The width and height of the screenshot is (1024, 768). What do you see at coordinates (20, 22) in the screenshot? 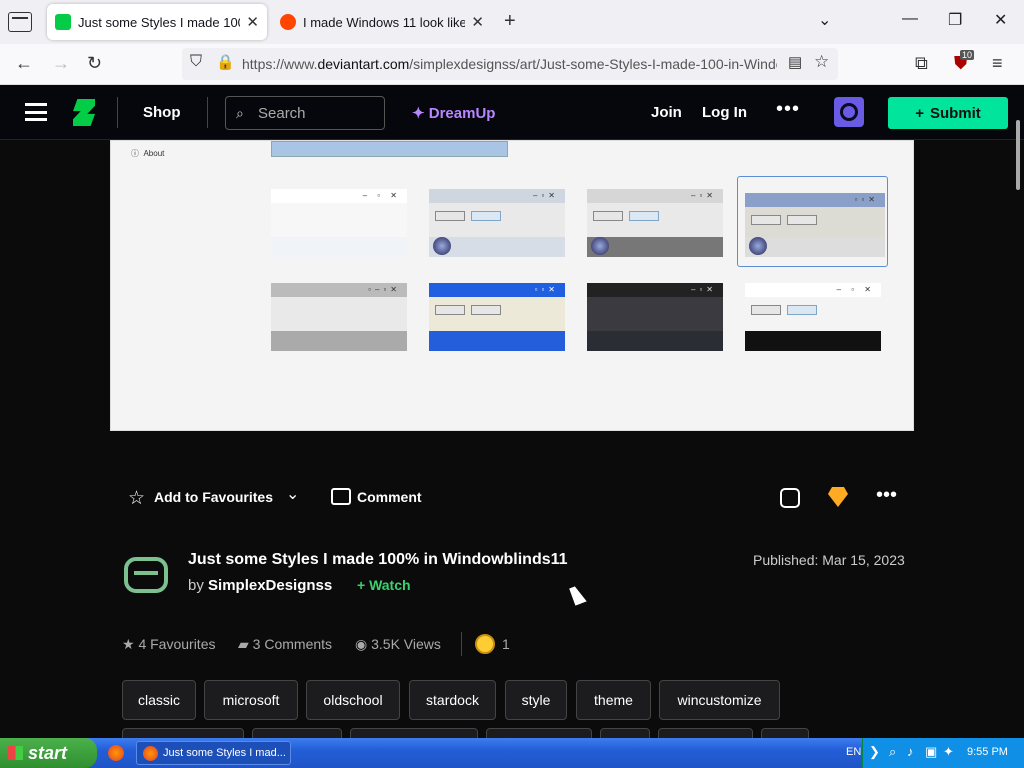
I see `tab-list-icon` at bounding box center [20, 22].